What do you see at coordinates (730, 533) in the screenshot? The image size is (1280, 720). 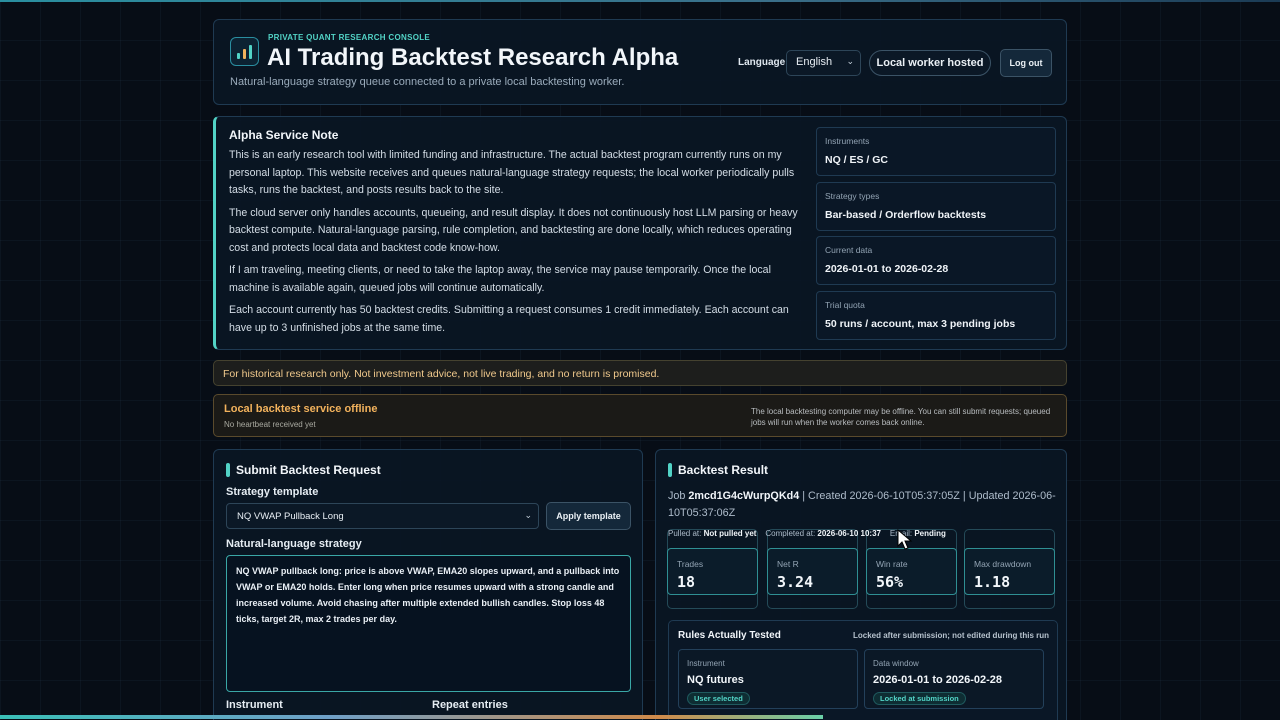 I see `pulled-value: Not pulled yet` at bounding box center [730, 533].